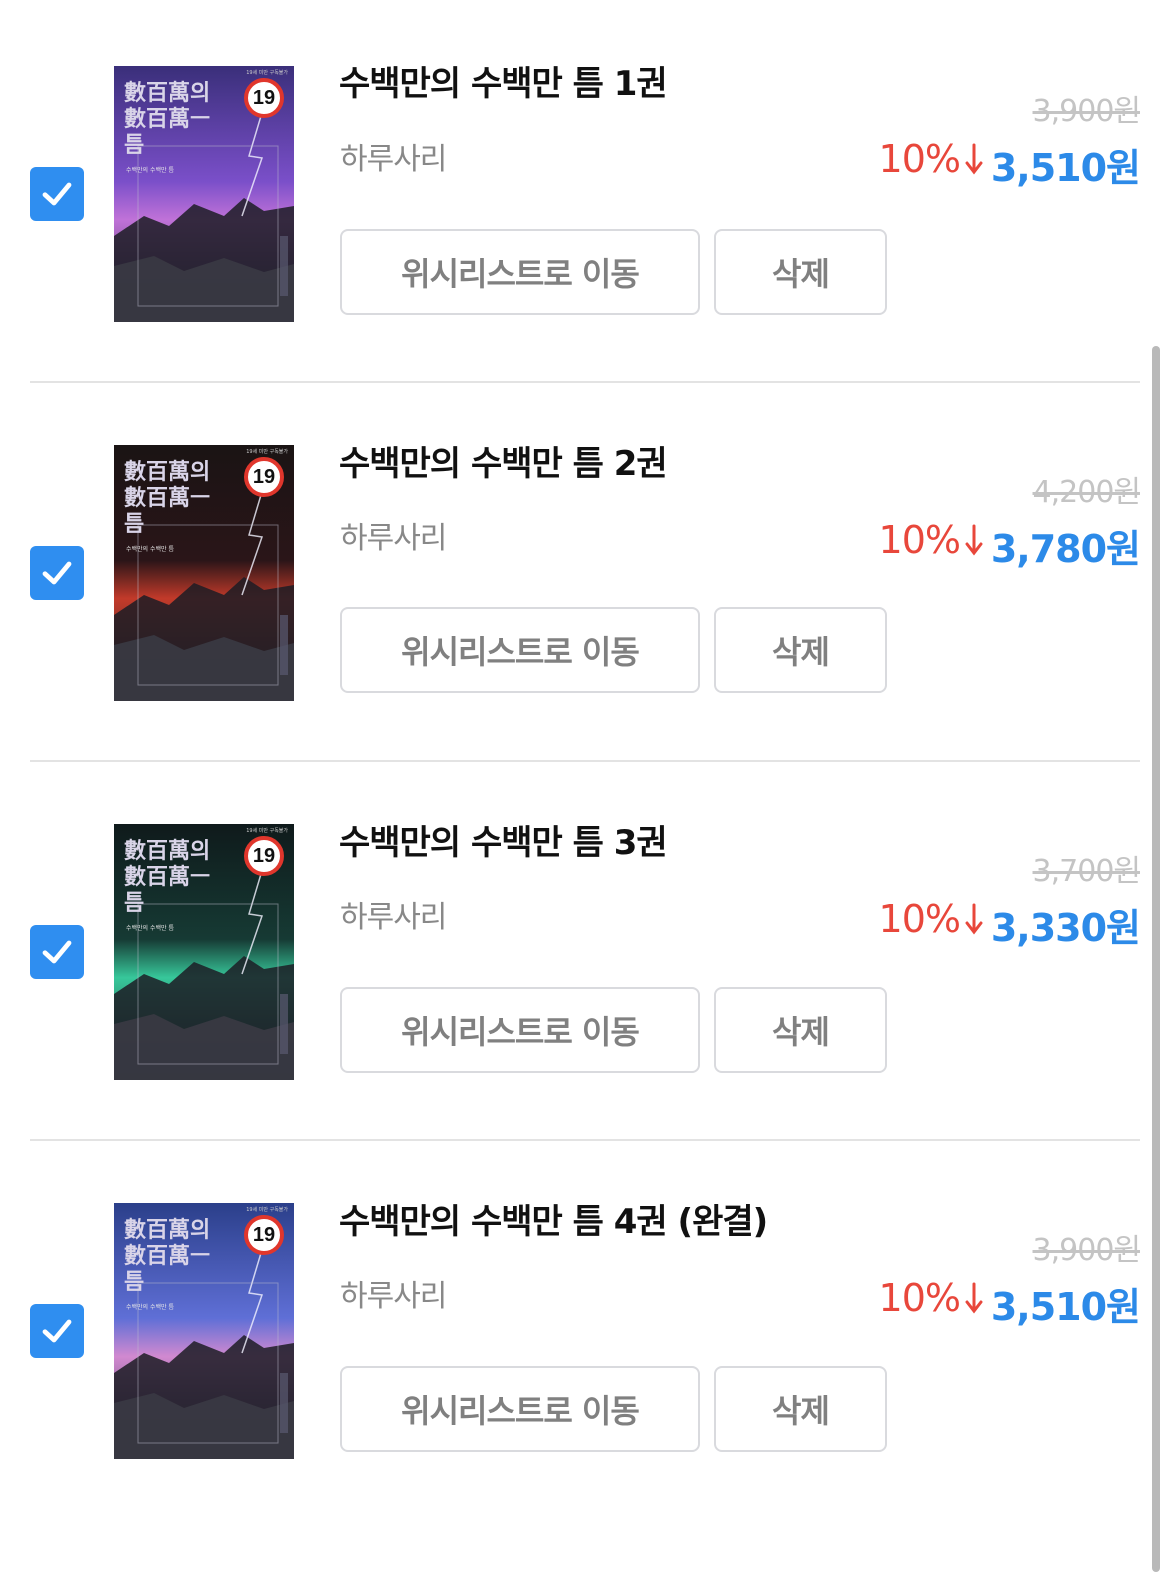 The image size is (1170, 1572). I want to click on item-title: 수백만의 수백만 틈 1권, so click(503, 80).